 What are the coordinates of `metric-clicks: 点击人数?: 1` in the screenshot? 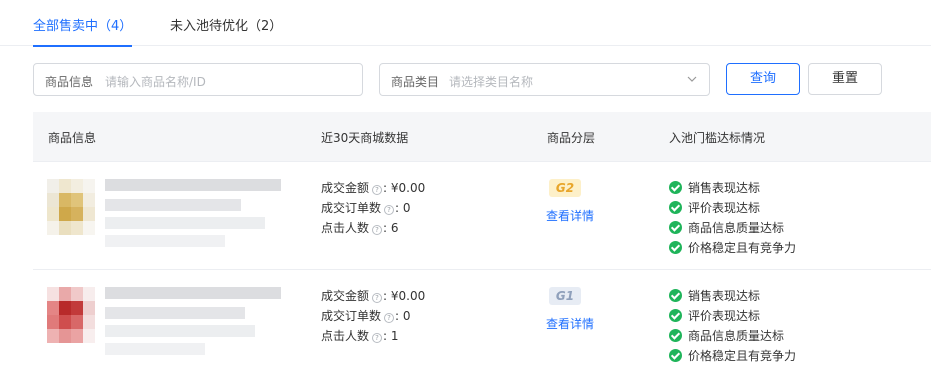 It's located at (360, 336).